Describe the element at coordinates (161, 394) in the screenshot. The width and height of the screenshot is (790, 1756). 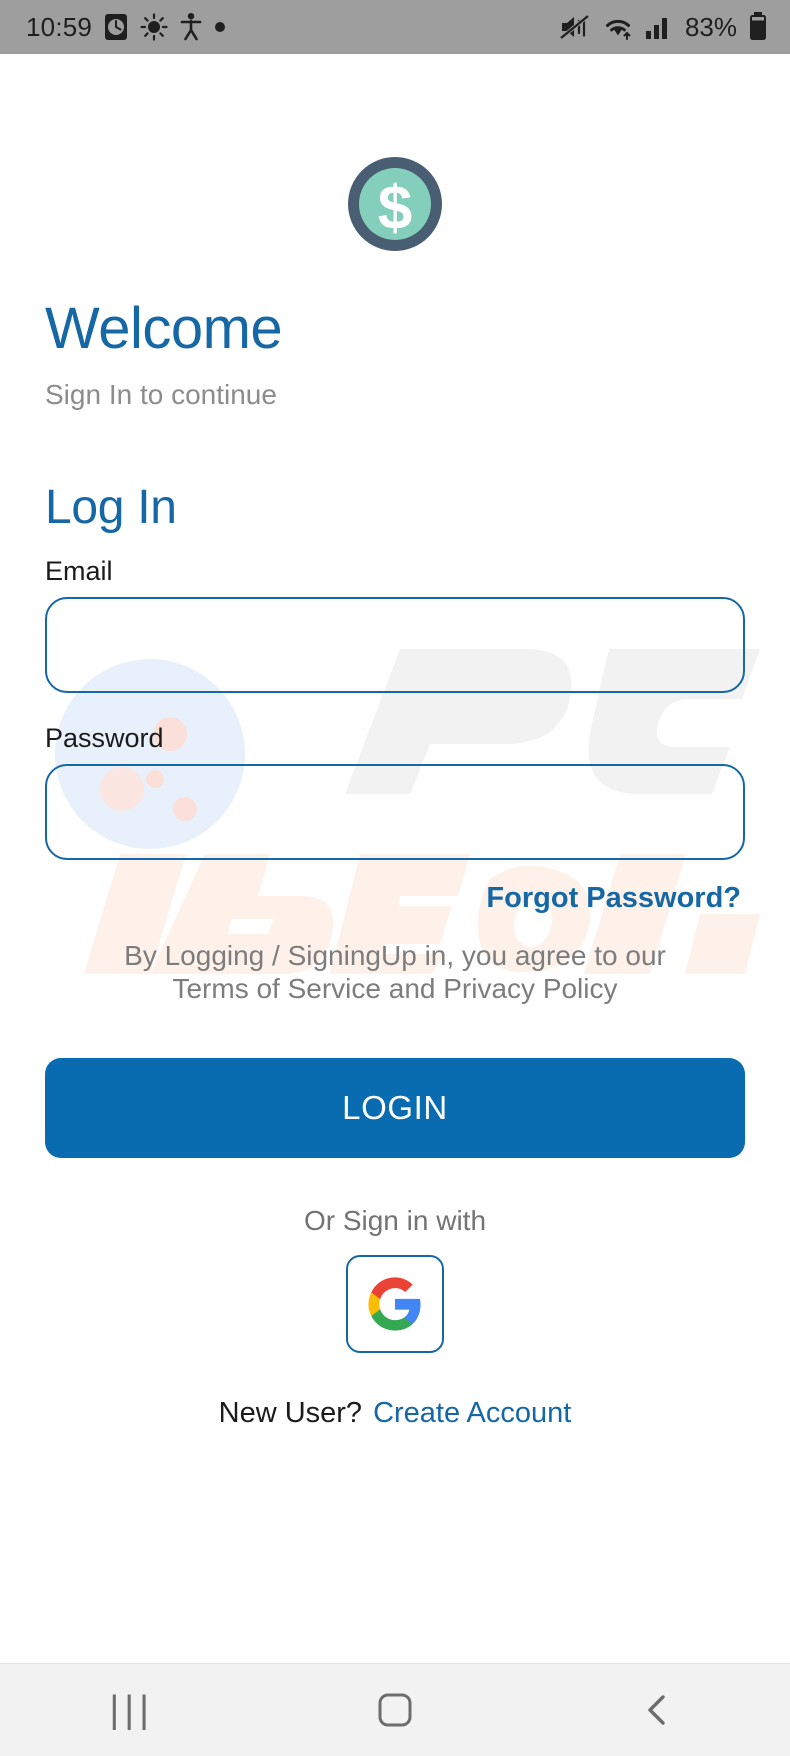
I see `page-subtitle: Sign In to continue` at that location.